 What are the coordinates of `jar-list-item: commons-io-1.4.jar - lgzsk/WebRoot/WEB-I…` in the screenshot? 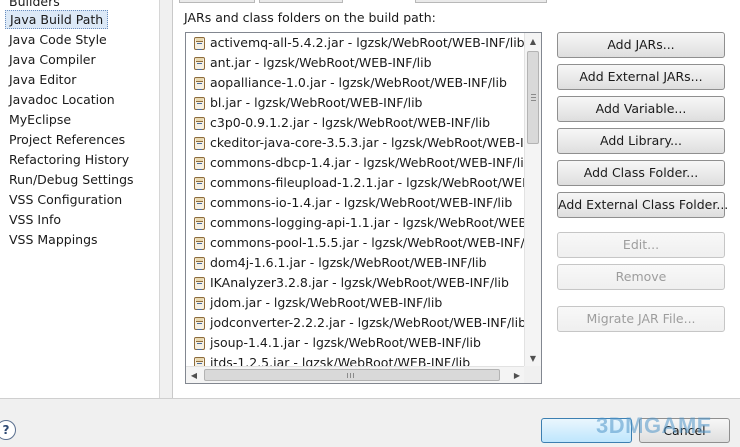 It's located at (353, 203).